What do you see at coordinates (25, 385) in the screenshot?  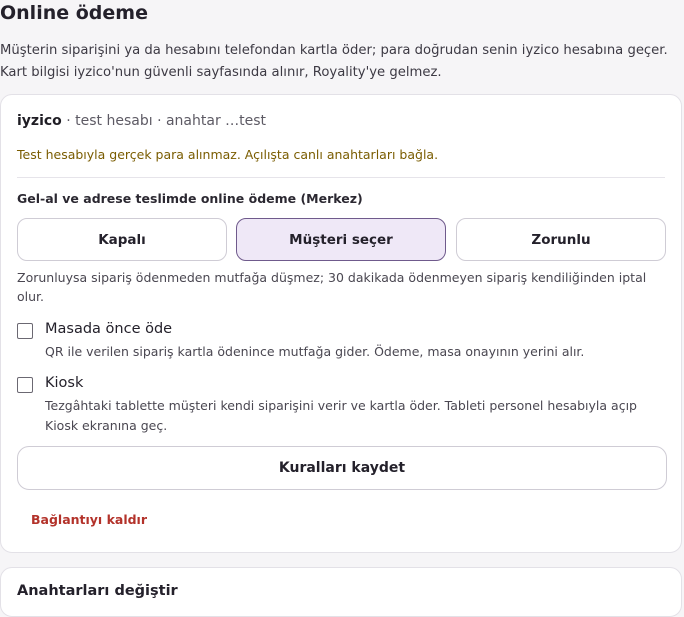 I see `kiosk-checkbox` at bounding box center [25, 385].